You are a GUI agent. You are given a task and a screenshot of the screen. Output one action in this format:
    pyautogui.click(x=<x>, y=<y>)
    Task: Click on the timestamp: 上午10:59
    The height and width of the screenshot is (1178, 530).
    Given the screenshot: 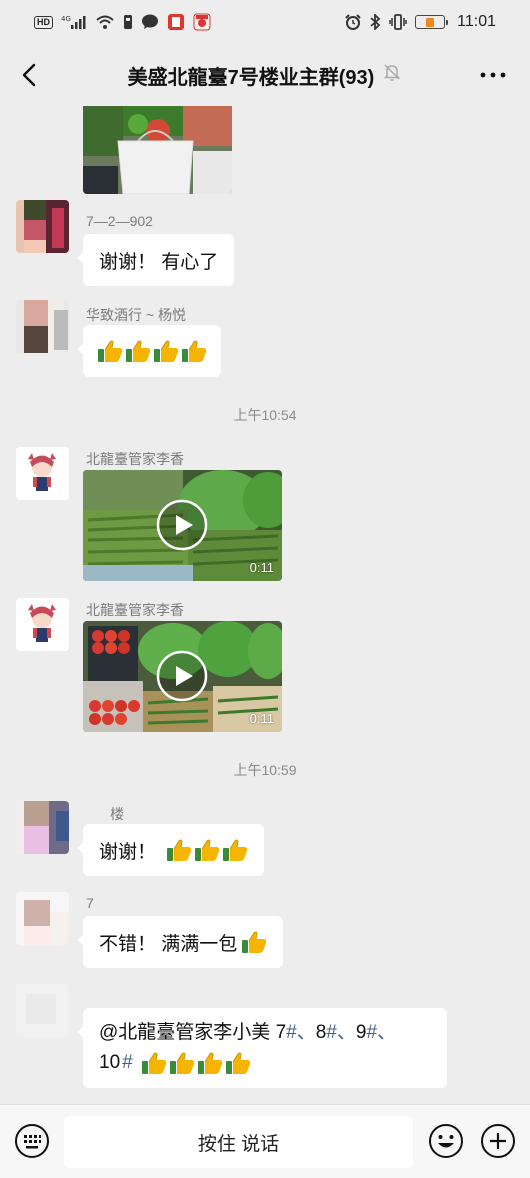 What is the action you would take?
    pyautogui.click(x=265, y=770)
    